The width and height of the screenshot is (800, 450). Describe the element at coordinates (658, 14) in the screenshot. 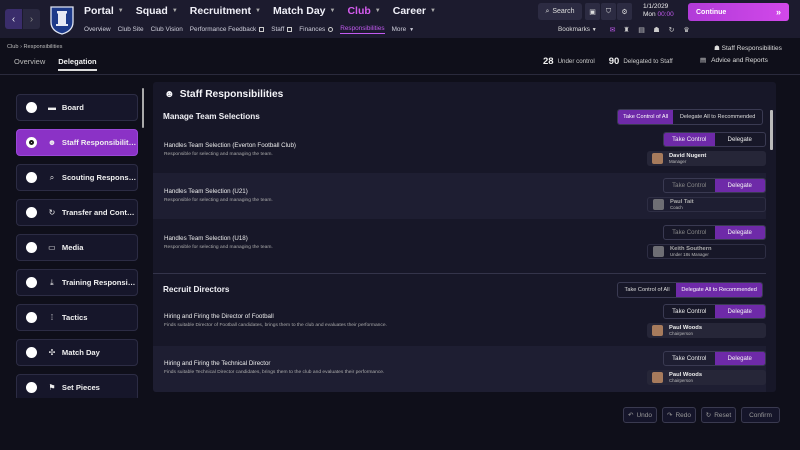

I see `day-time: Mon 00:00` at that location.